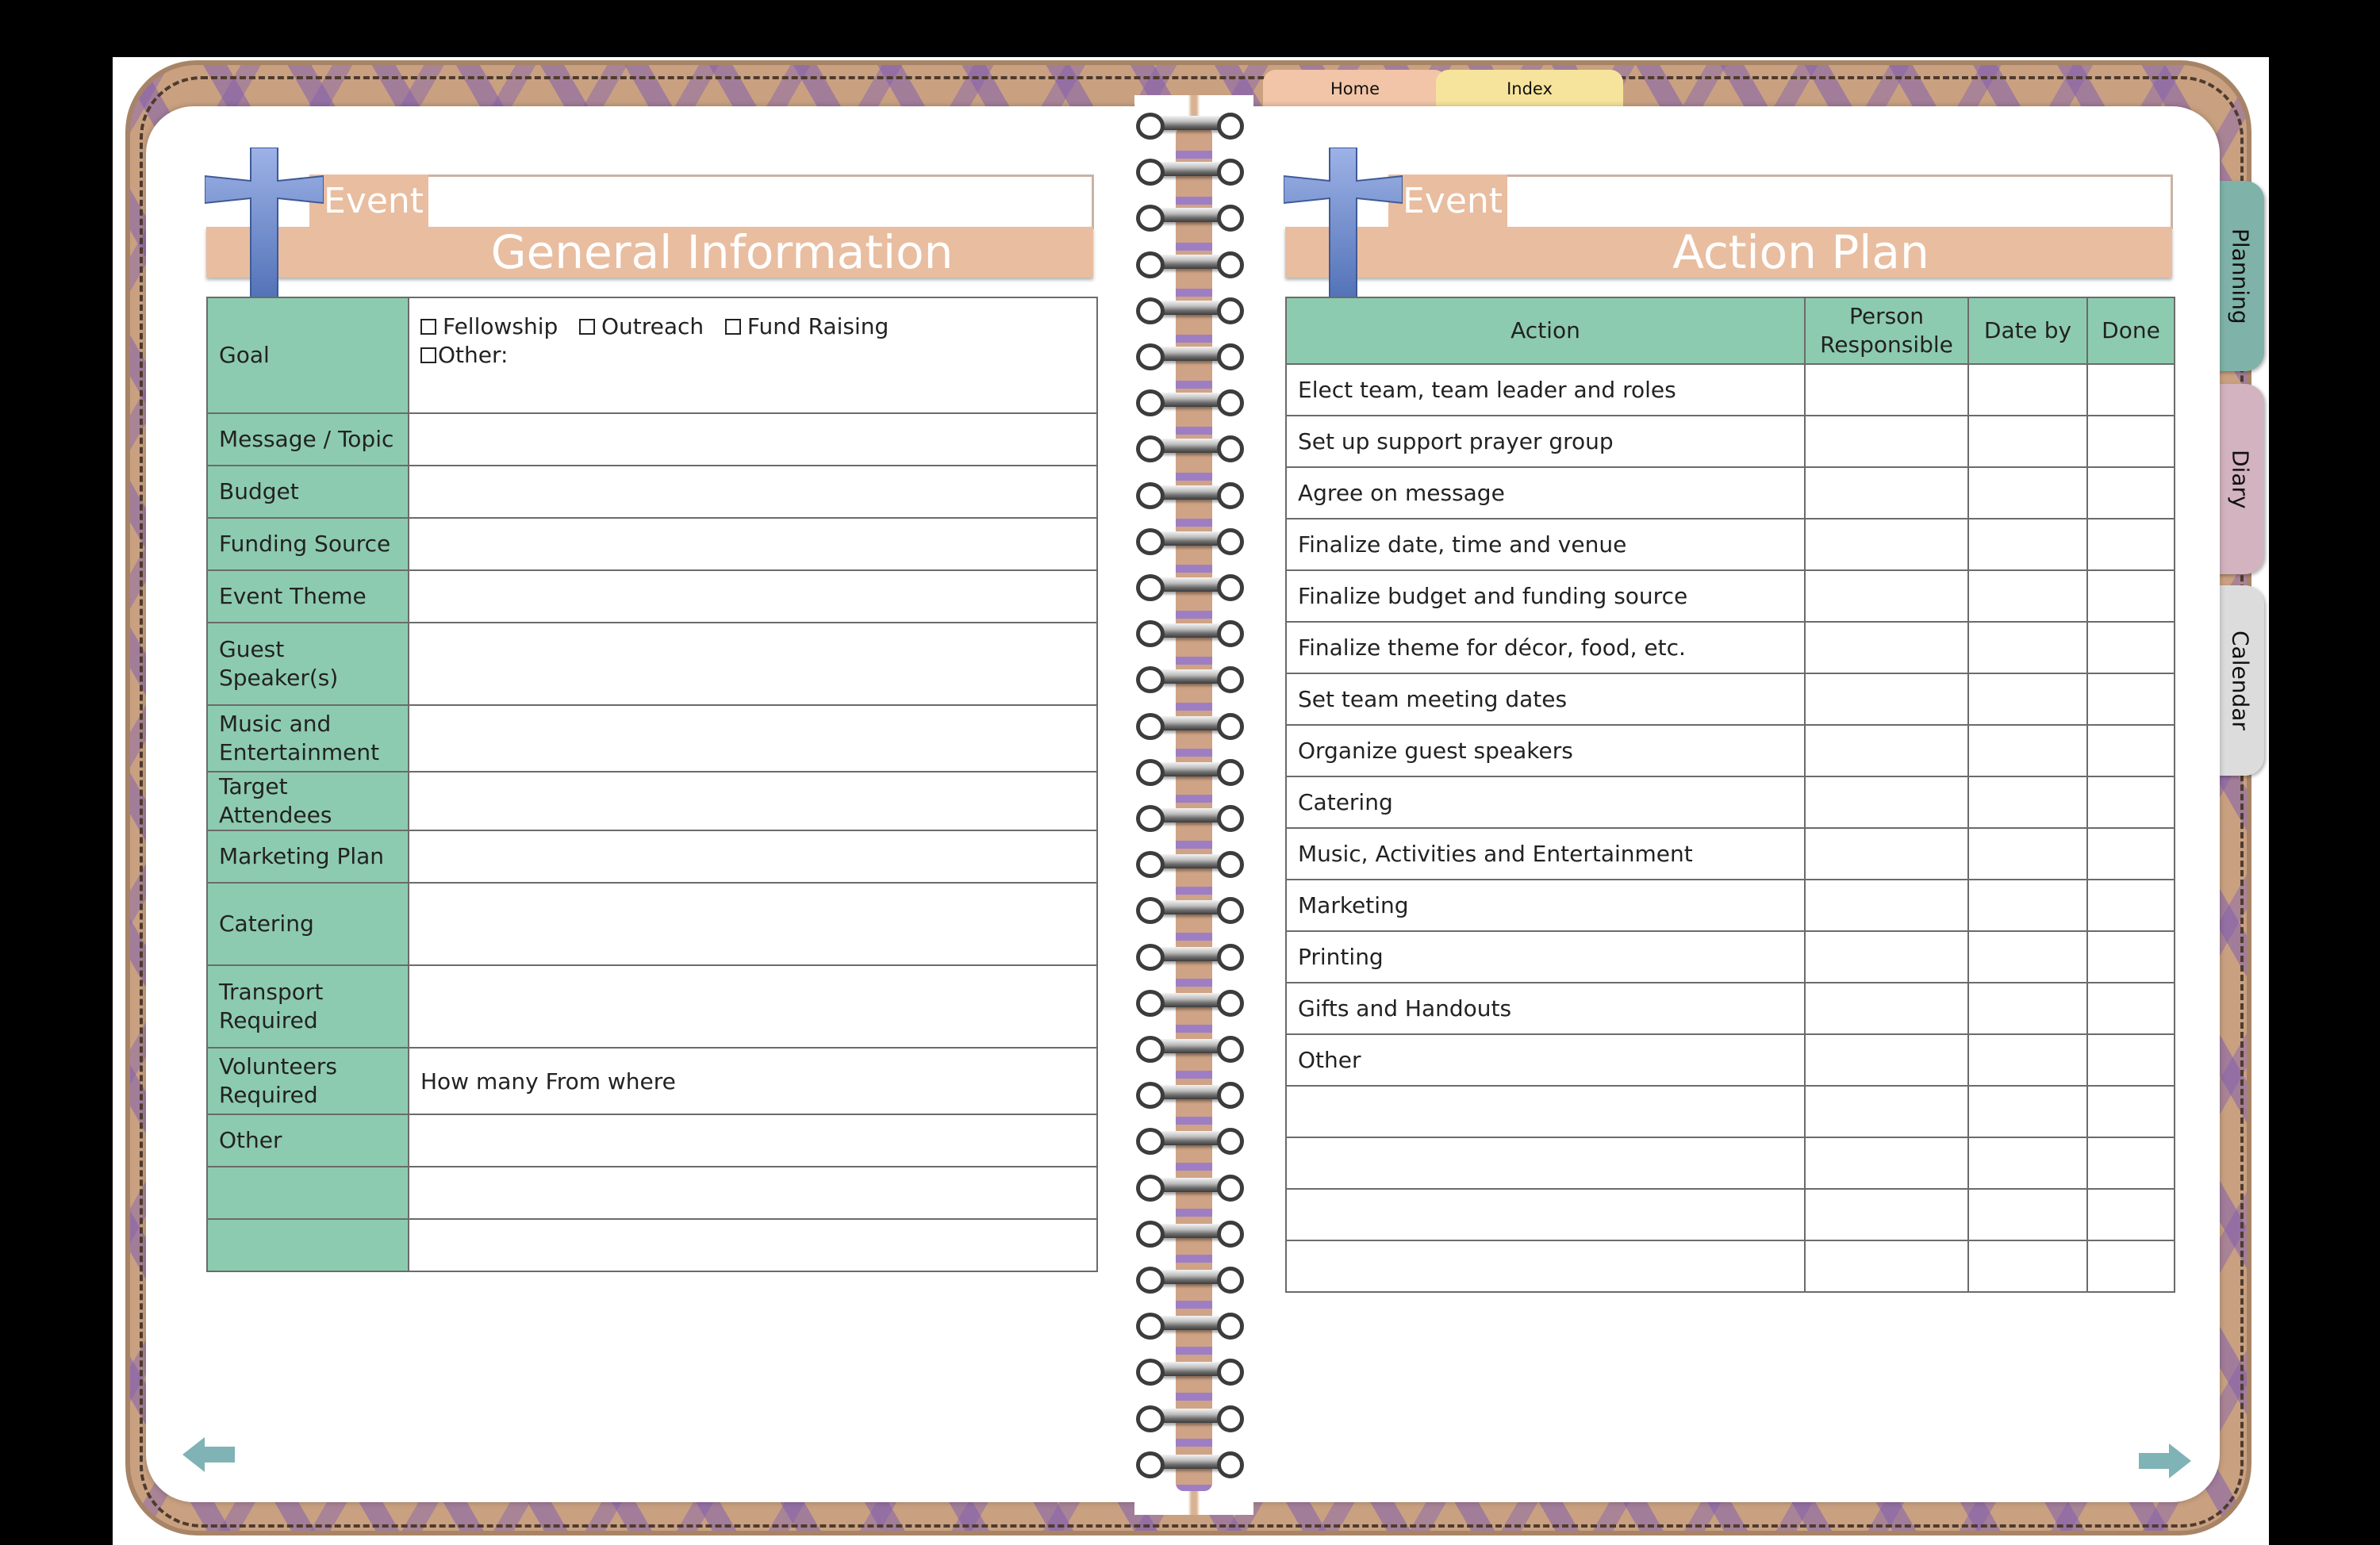  What do you see at coordinates (2240, 479) in the screenshot?
I see `side-tab-diary: Diary` at bounding box center [2240, 479].